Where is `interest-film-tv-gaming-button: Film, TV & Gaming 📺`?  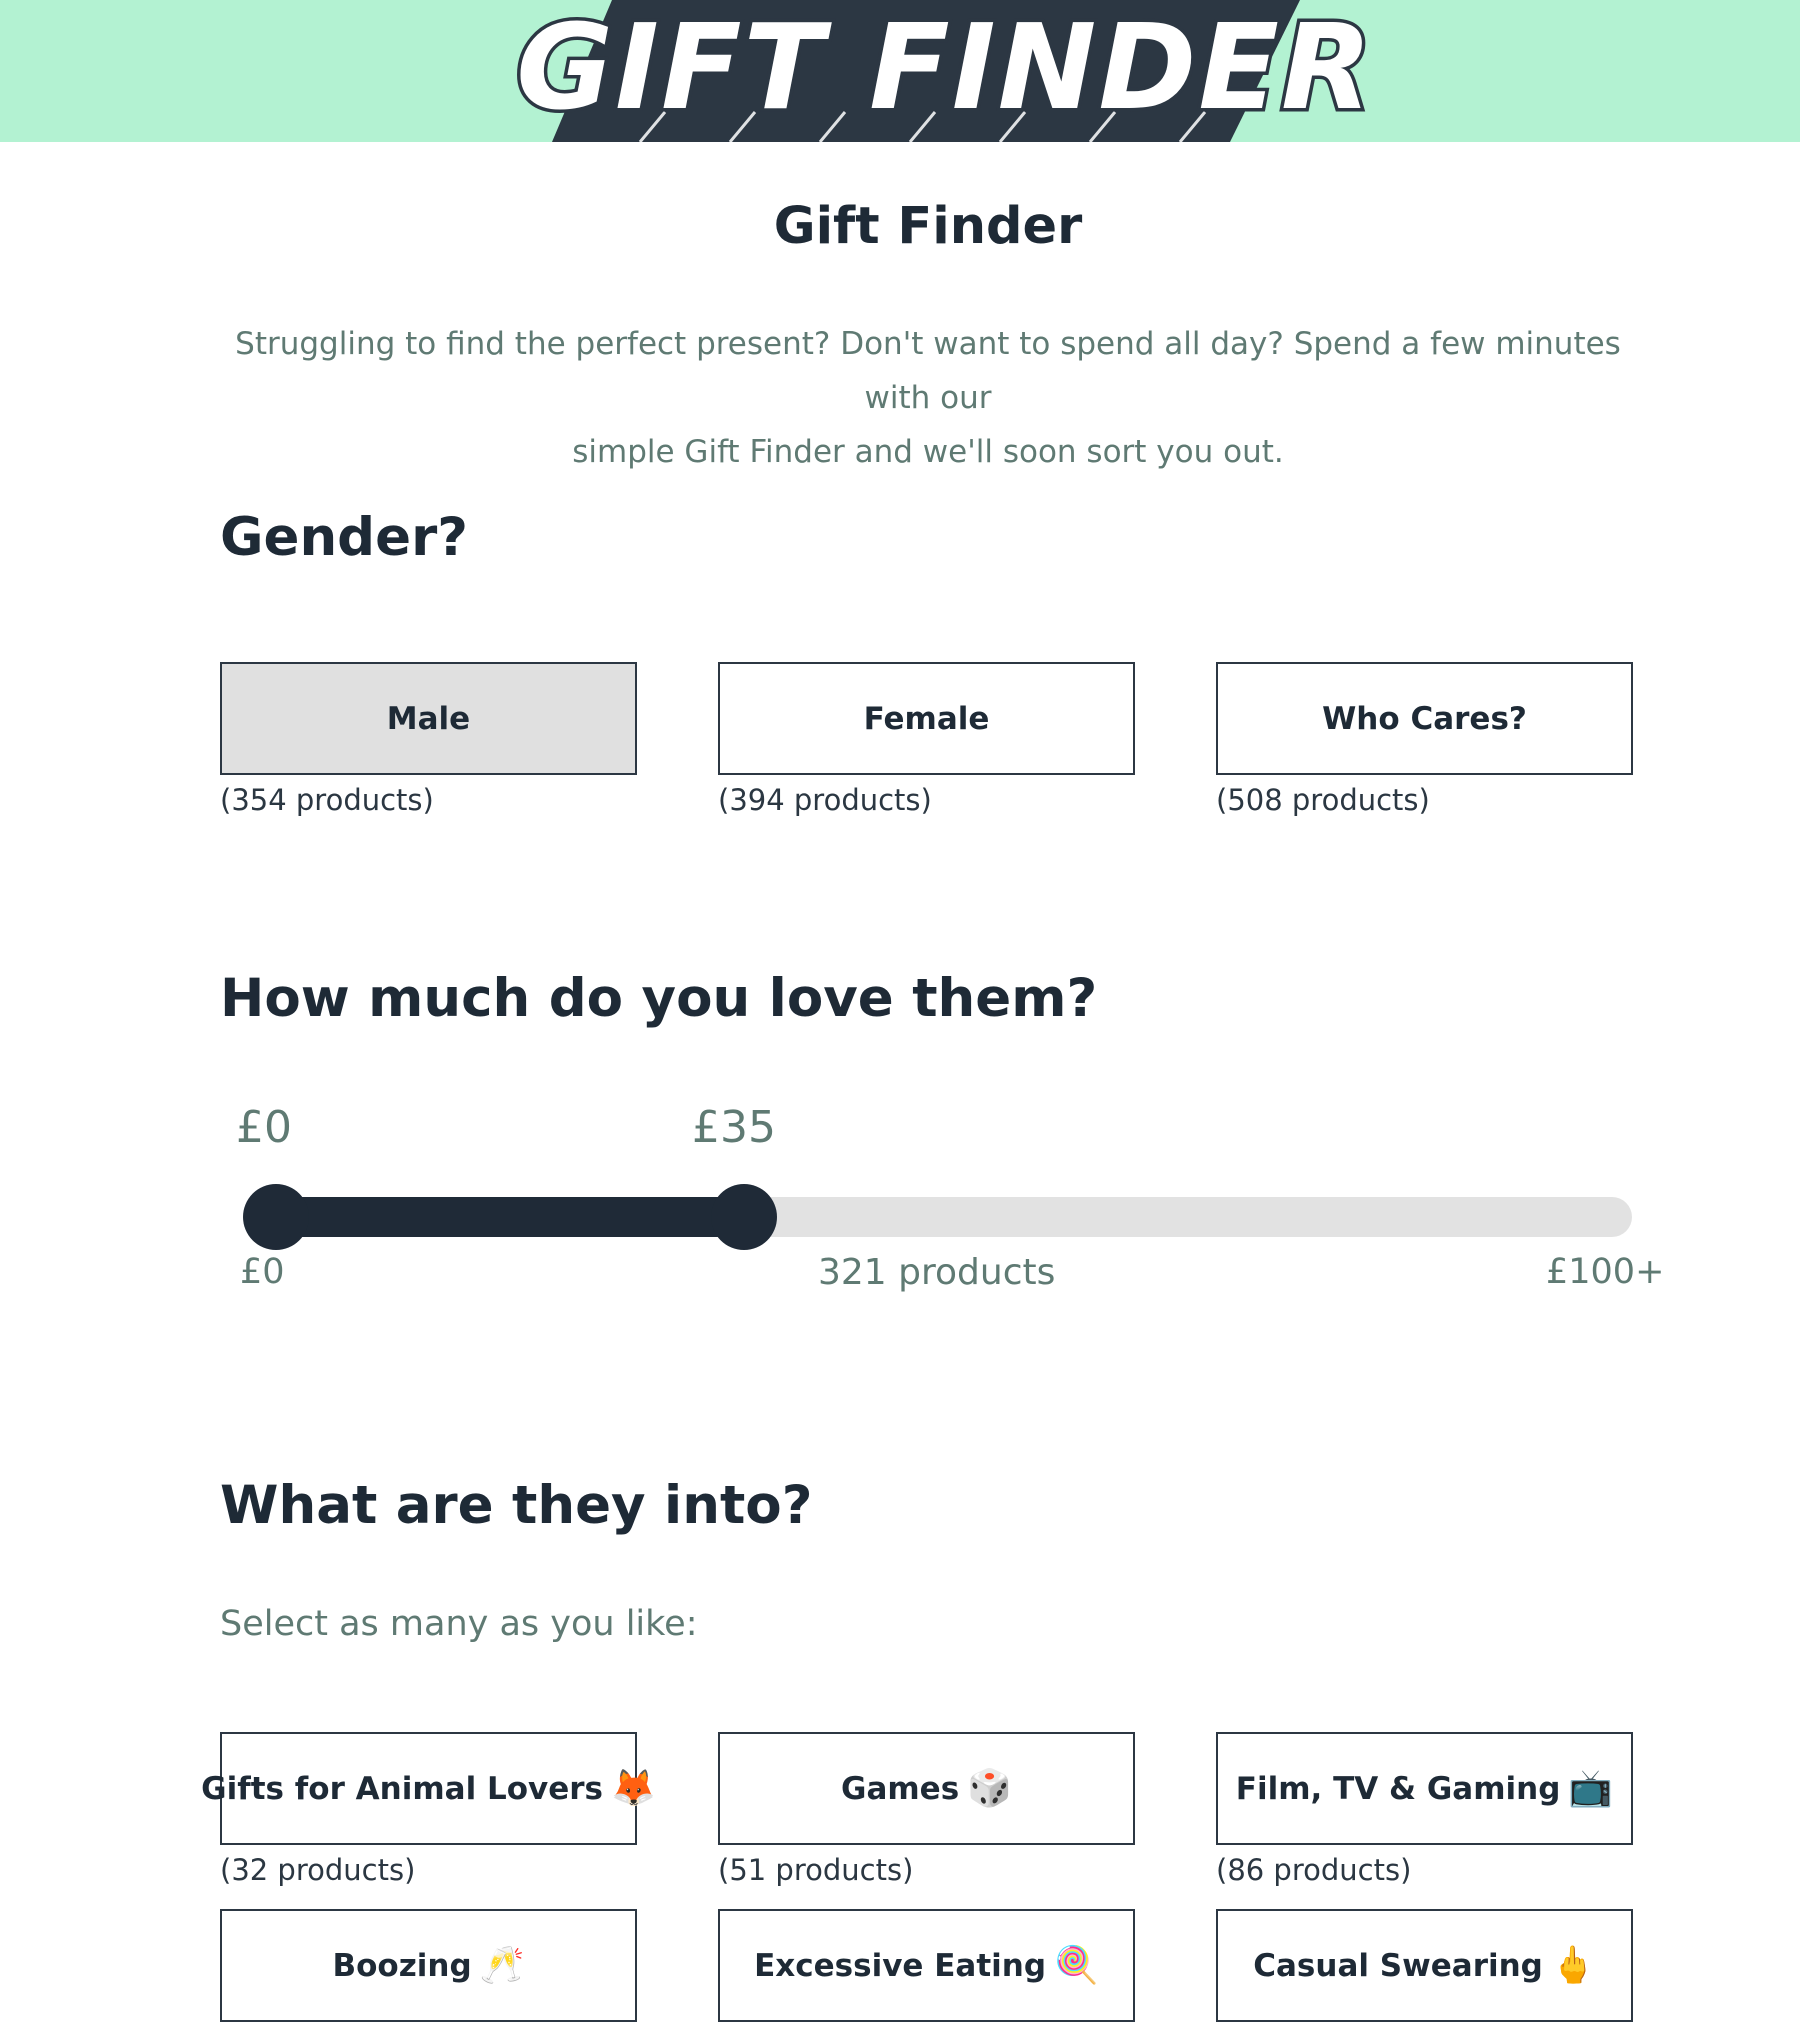 interest-film-tv-gaming-button: Film, TV & Gaming 📺 is located at coordinates (1424, 1788).